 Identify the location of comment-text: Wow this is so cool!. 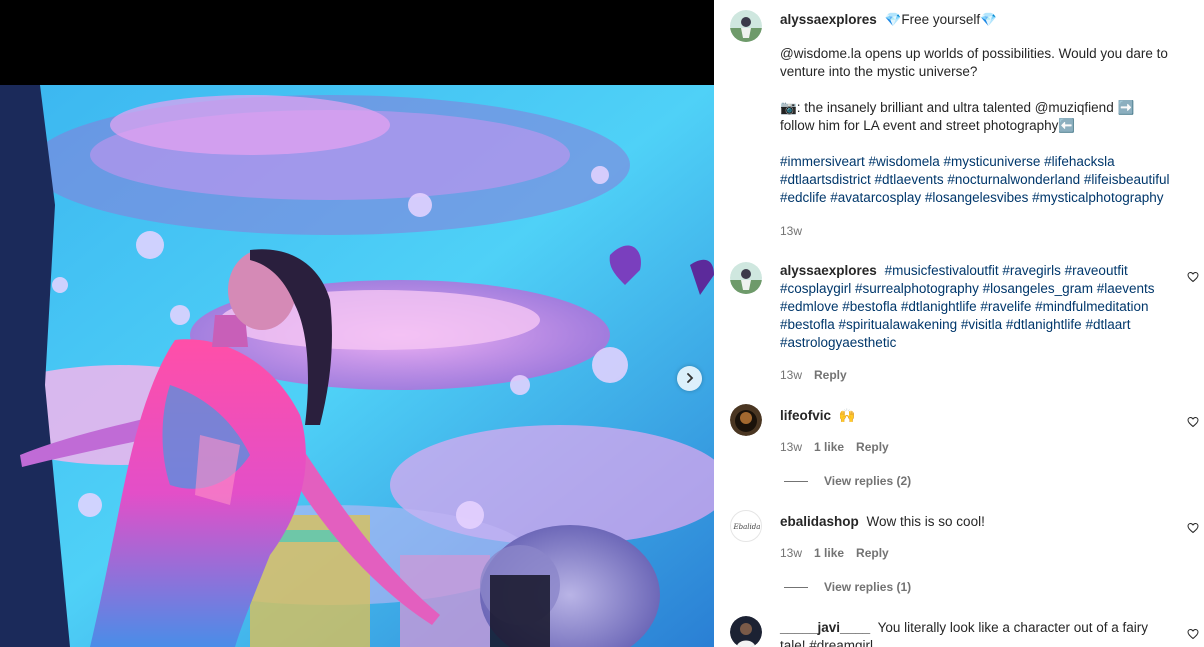
(925, 521).